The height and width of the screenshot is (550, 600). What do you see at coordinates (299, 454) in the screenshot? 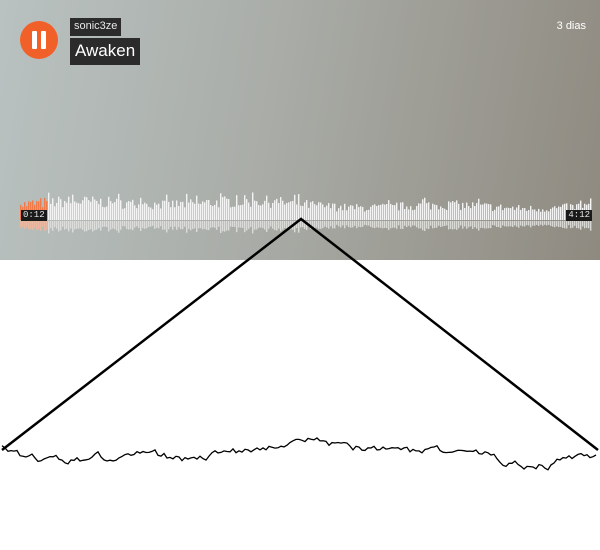
I see `zoomed-waveform-line` at bounding box center [299, 454].